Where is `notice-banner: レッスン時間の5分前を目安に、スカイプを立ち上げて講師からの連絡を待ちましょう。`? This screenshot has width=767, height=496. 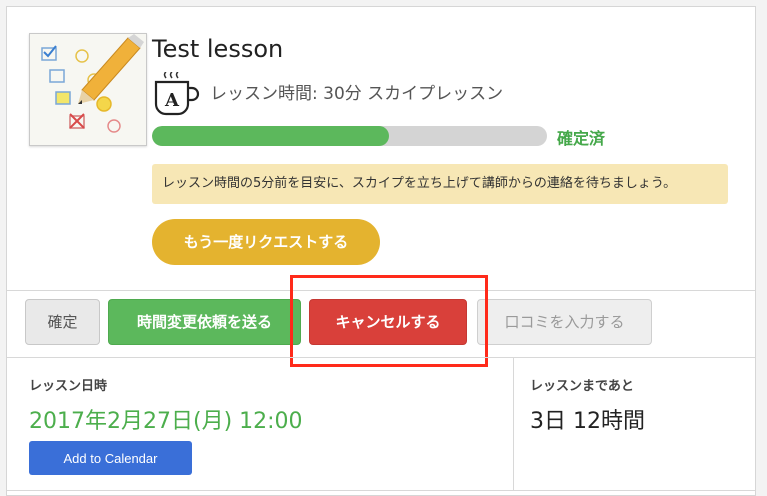 notice-banner: レッスン時間の5分前を目安に、スカイプを立ち上げて講師からの連絡を待ちましょう。 is located at coordinates (440, 184).